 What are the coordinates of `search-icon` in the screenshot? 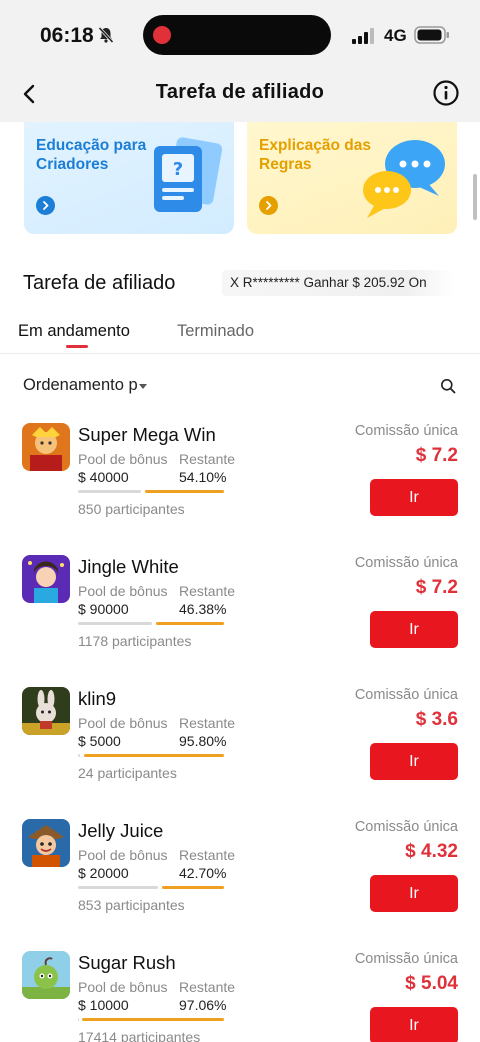 It's located at (448, 386).